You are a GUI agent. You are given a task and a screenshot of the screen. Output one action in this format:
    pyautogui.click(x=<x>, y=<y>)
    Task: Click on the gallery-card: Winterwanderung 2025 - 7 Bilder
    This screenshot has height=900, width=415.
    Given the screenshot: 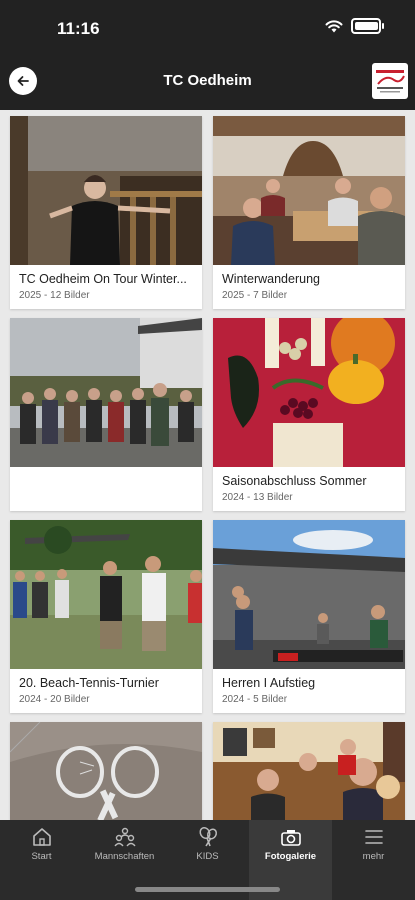 What is the action you would take?
    pyautogui.click(x=309, y=212)
    